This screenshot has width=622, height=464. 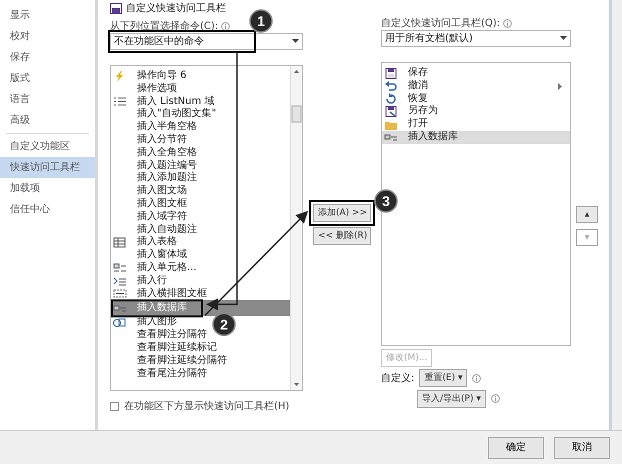 I want to click on list-item: 插入"自动图文集", so click(x=164, y=115).